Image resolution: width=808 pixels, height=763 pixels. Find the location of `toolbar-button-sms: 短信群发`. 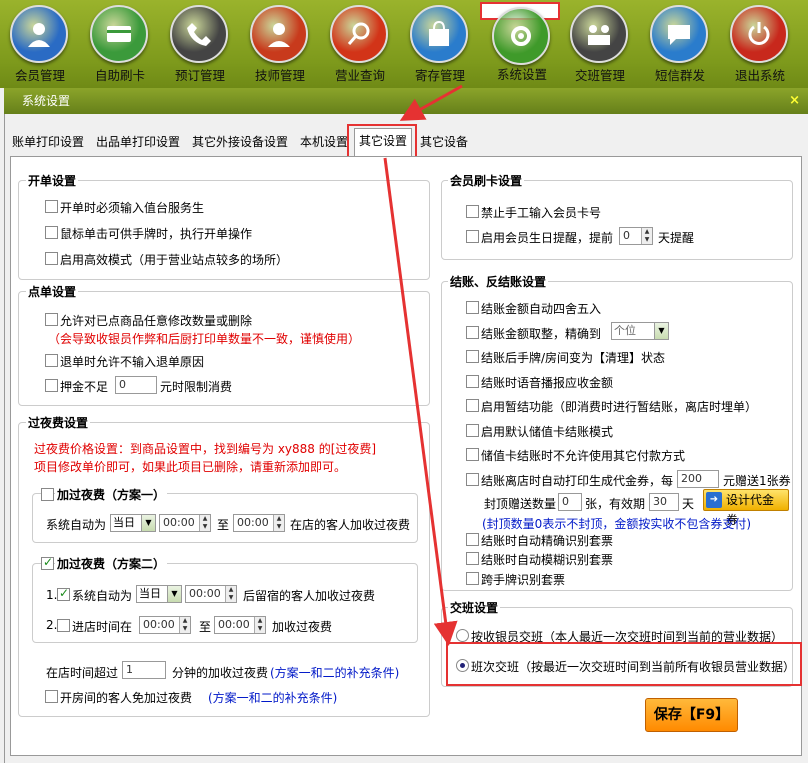

toolbar-button-sms: 短信群发 is located at coordinates (680, 44).